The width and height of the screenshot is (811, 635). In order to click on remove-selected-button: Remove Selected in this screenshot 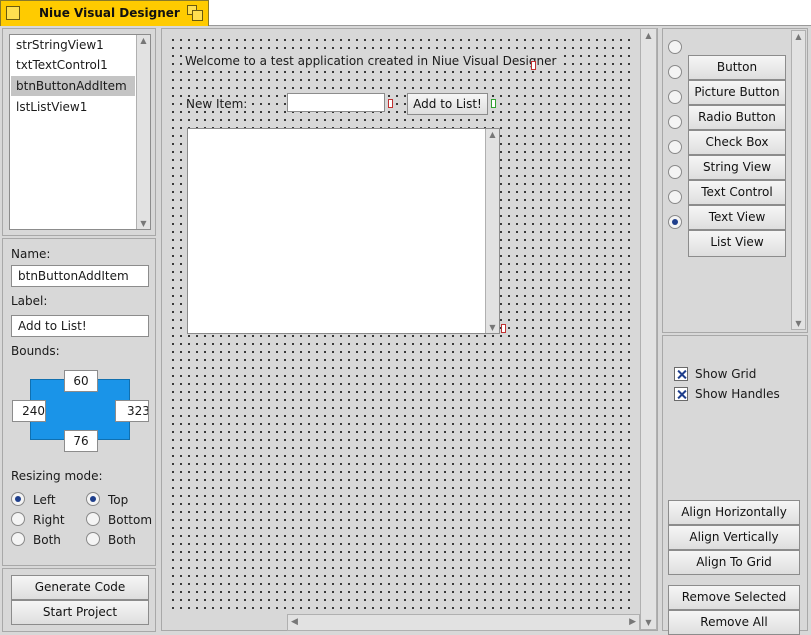, I will do `click(734, 597)`.